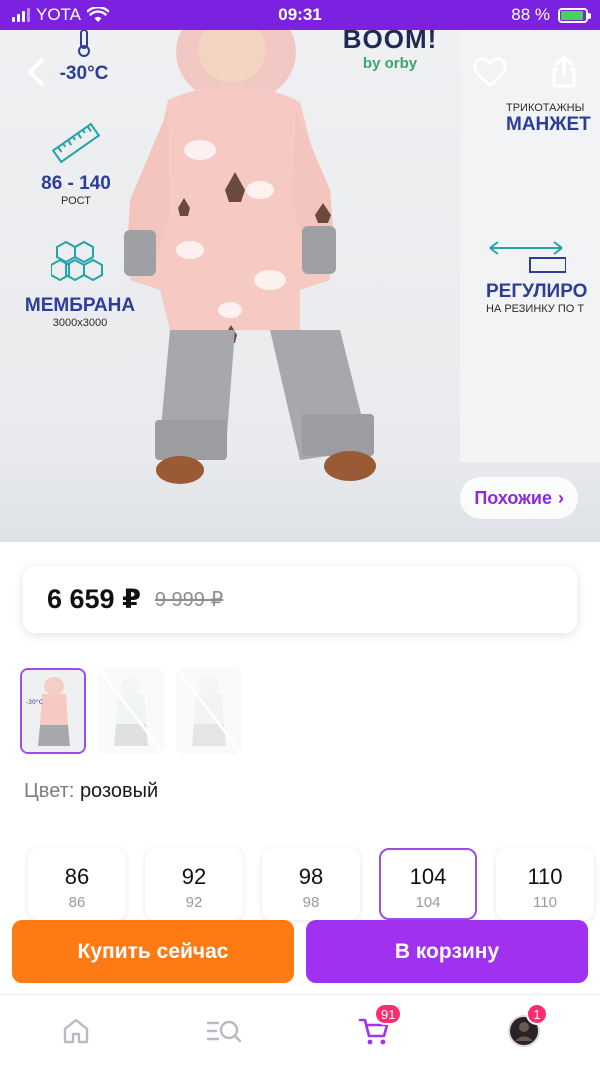 Image resolution: width=600 pixels, height=1066 pixels. I want to click on thumbnail-white, so click(209, 711).